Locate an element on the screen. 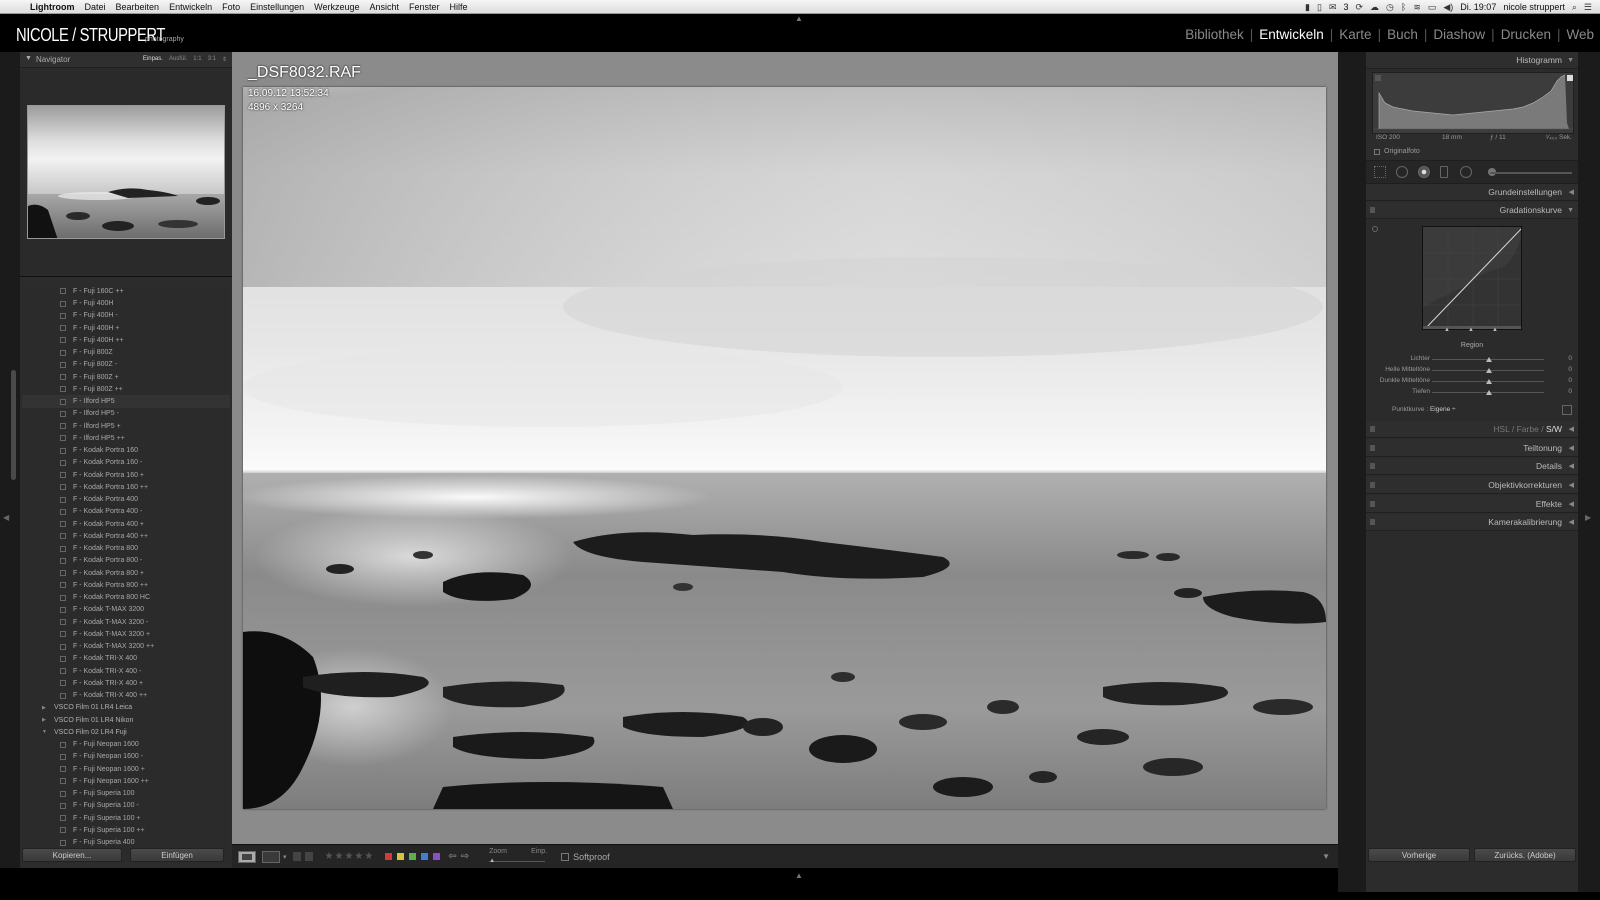 The image size is (1600, 900). expand-filmstrip-icon: ▲ is located at coordinates (799, 875).